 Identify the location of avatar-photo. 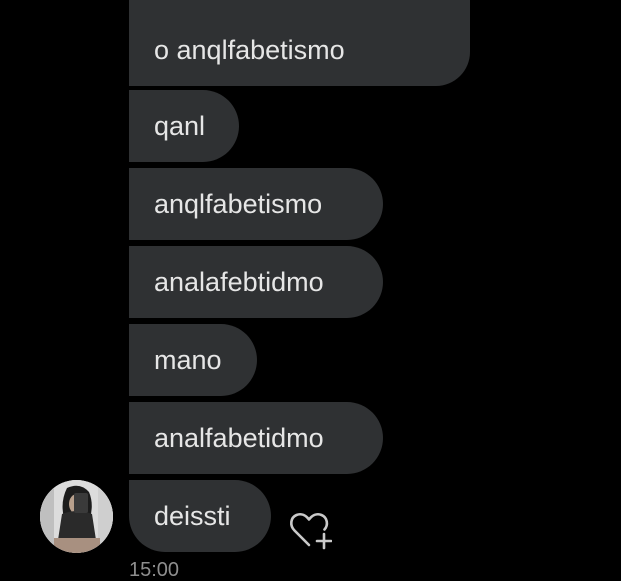
(76, 516).